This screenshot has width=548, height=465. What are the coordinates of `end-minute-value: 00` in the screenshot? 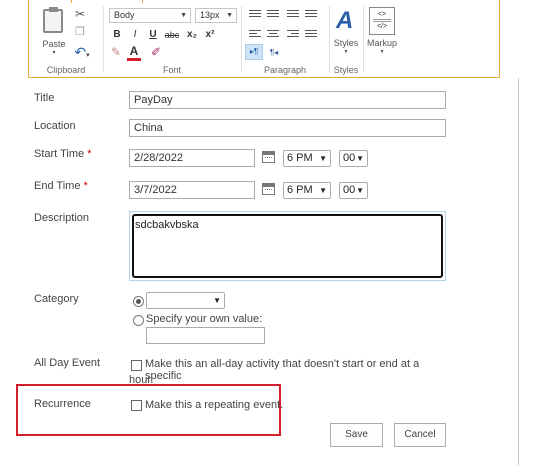 It's located at (349, 190).